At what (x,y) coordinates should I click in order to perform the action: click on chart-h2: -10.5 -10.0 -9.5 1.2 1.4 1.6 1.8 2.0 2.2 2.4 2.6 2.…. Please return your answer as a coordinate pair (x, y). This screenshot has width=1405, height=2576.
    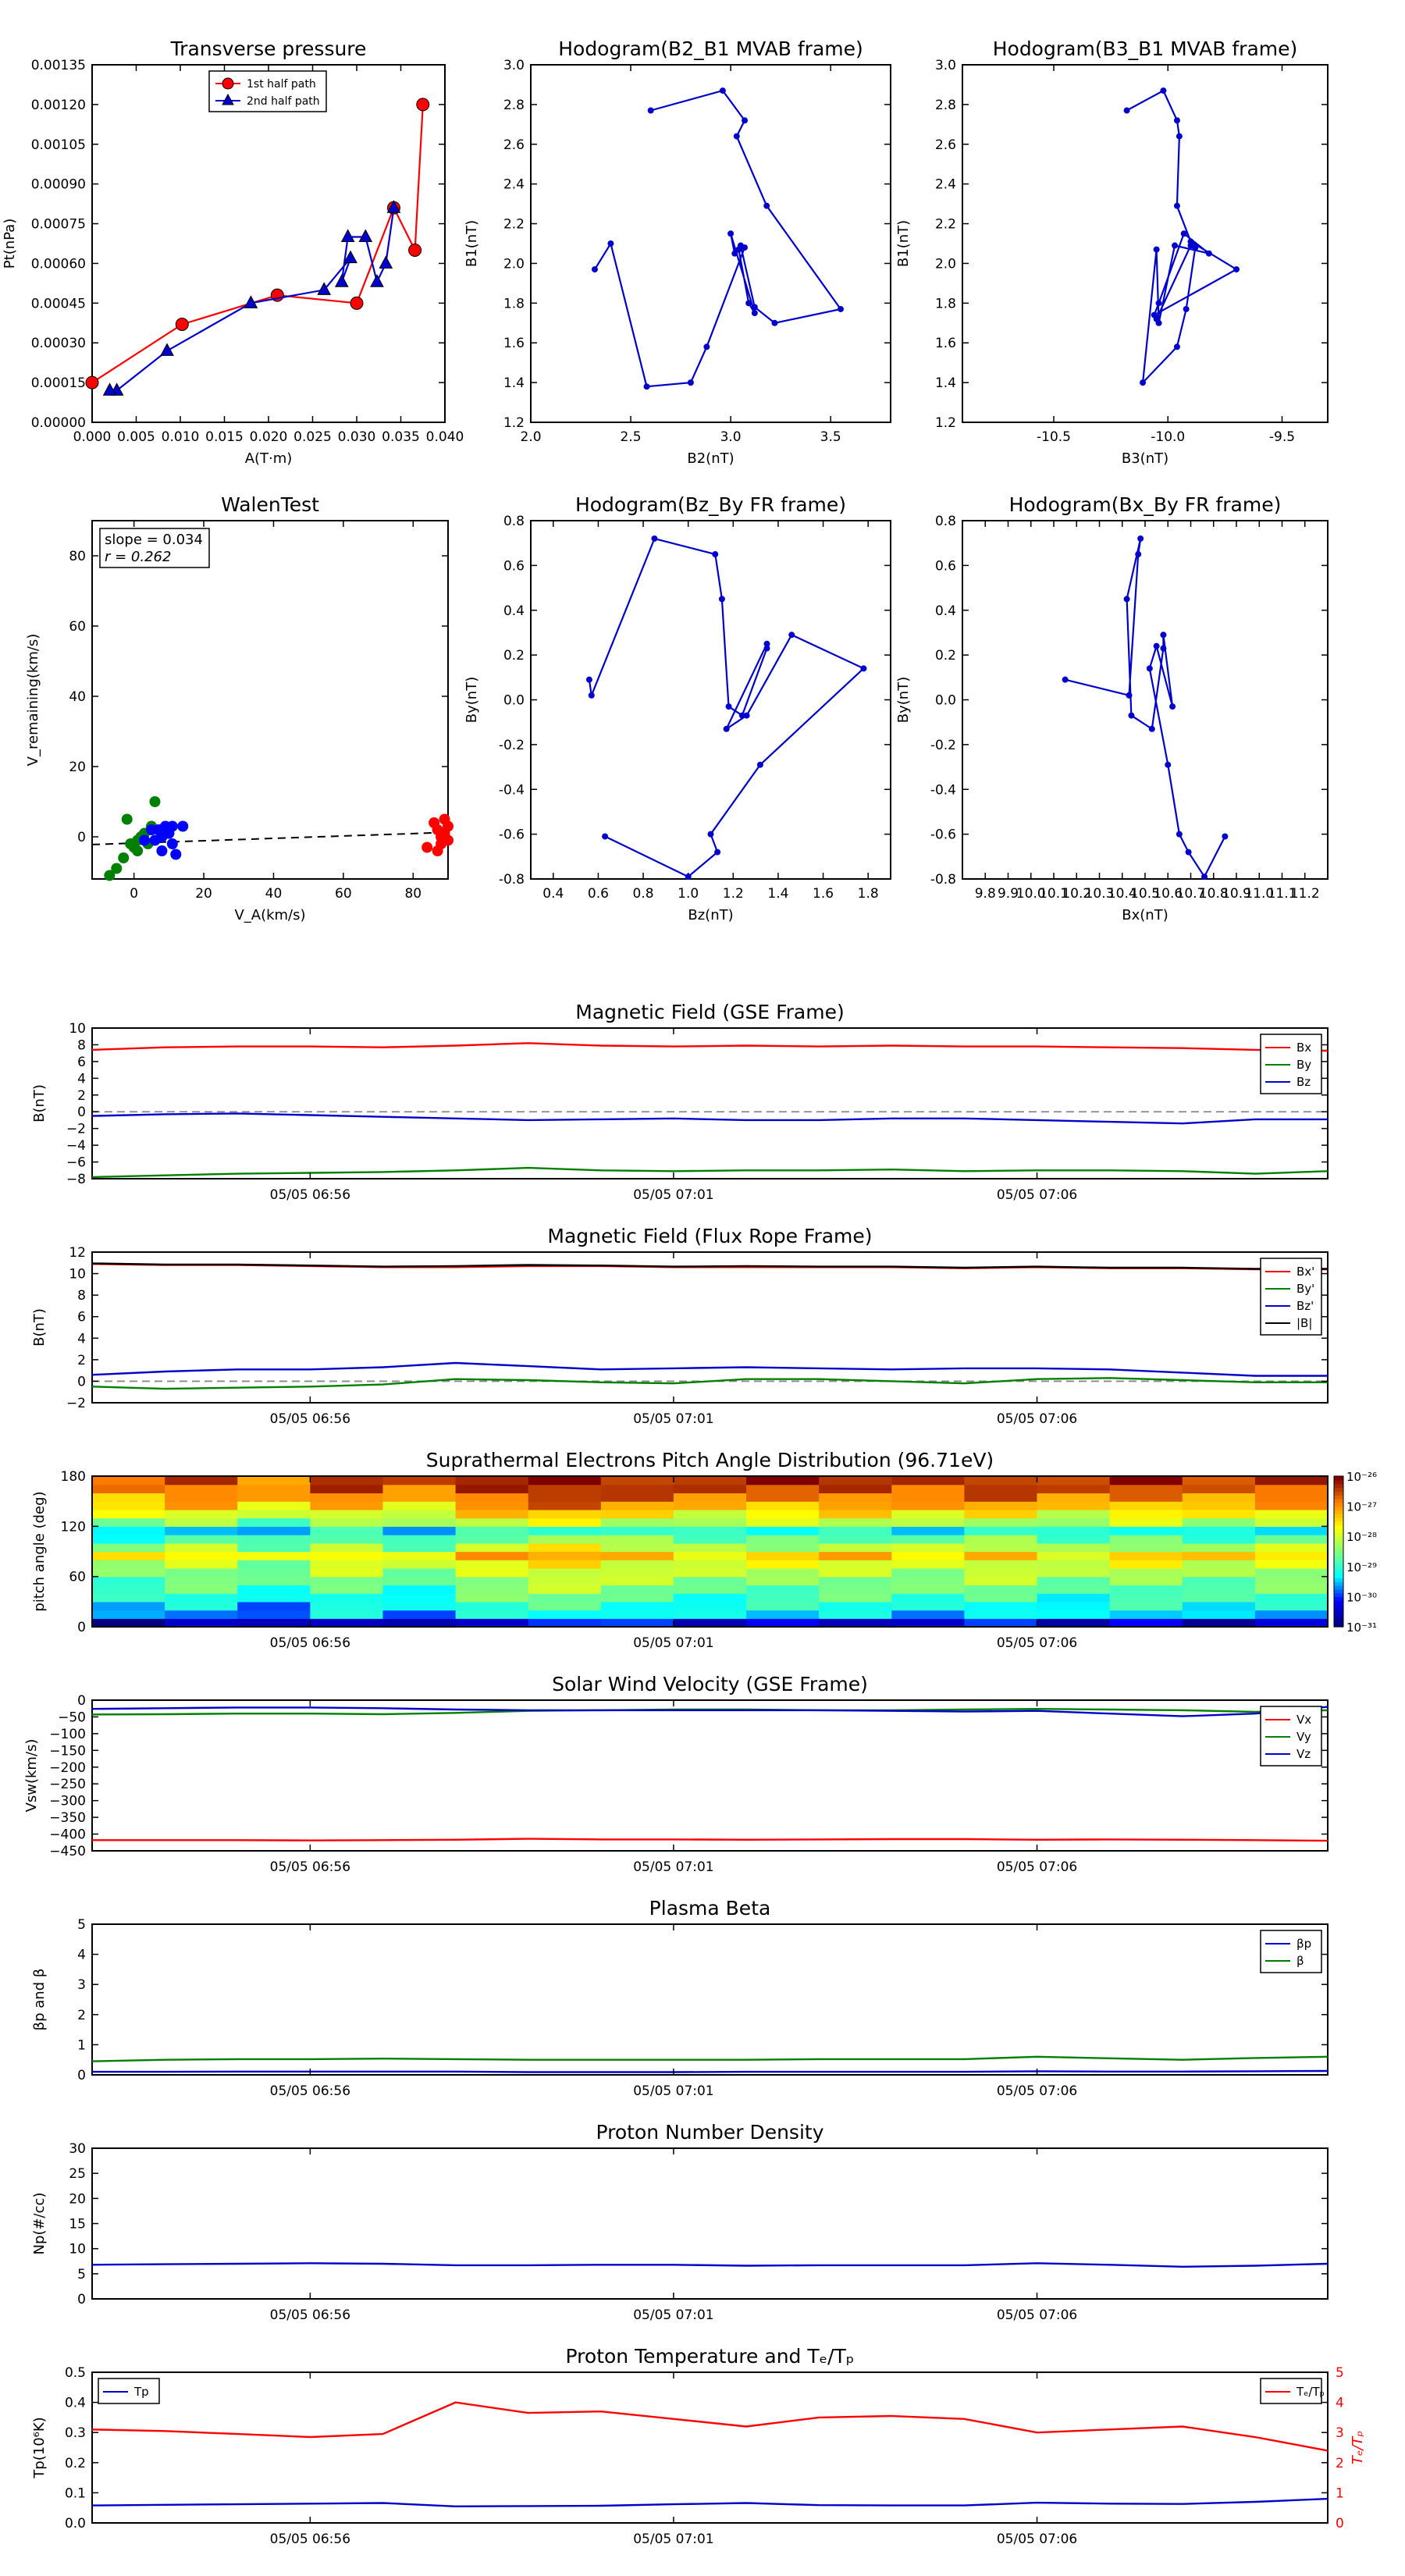
    Looking at the image, I should click on (1112, 252).